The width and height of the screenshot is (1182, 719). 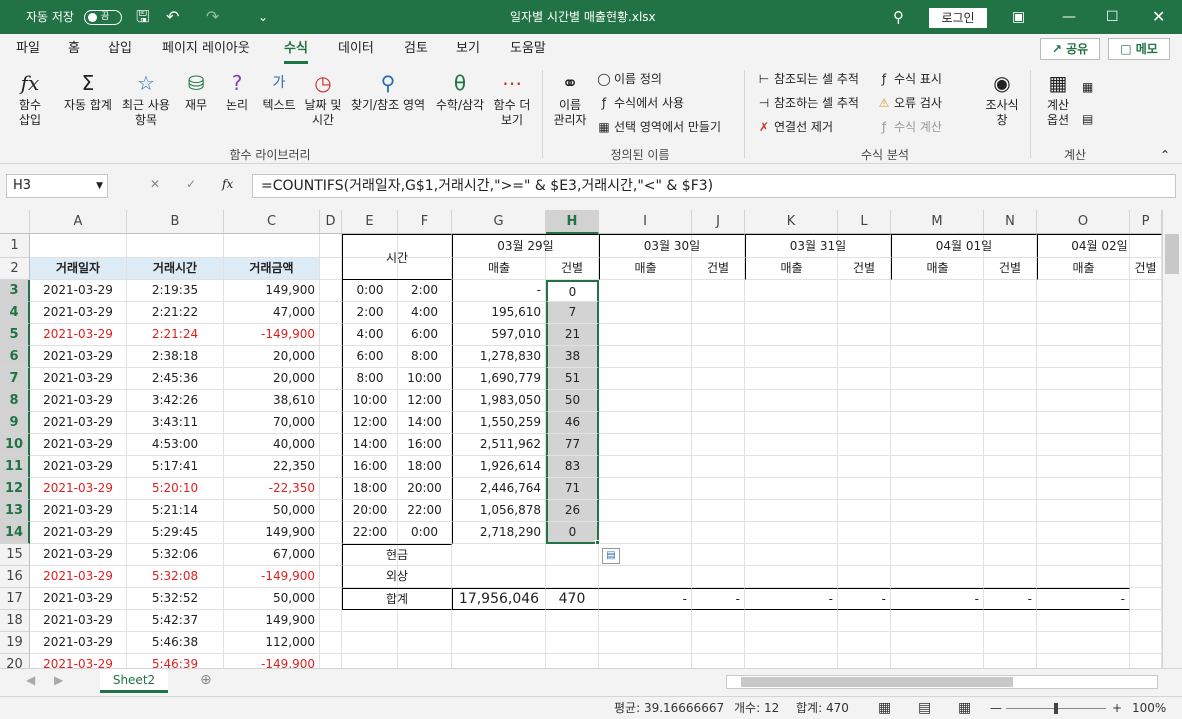 I want to click on column-header-c: C, so click(x=272, y=222).